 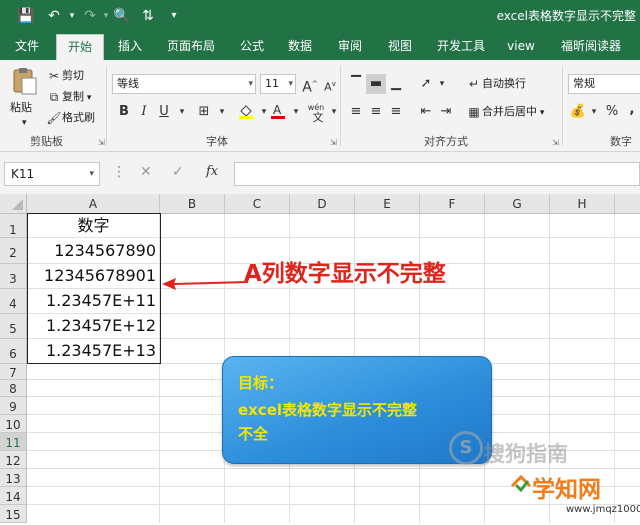 What do you see at coordinates (148, 16) in the screenshot?
I see `sort-icon: ⇅` at bounding box center [148, 16].